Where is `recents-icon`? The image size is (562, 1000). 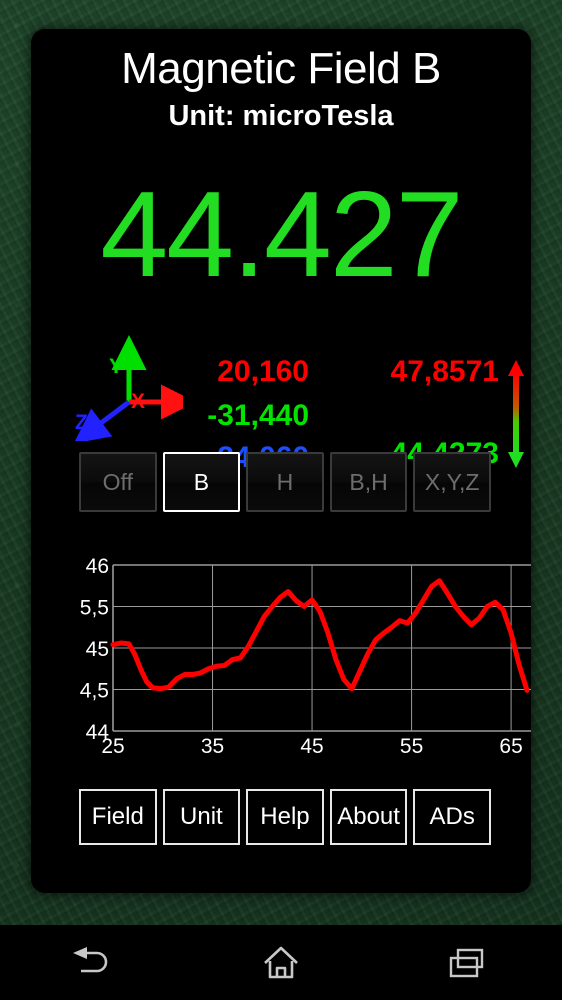
recents-icon is located at coordinates (467, 962).